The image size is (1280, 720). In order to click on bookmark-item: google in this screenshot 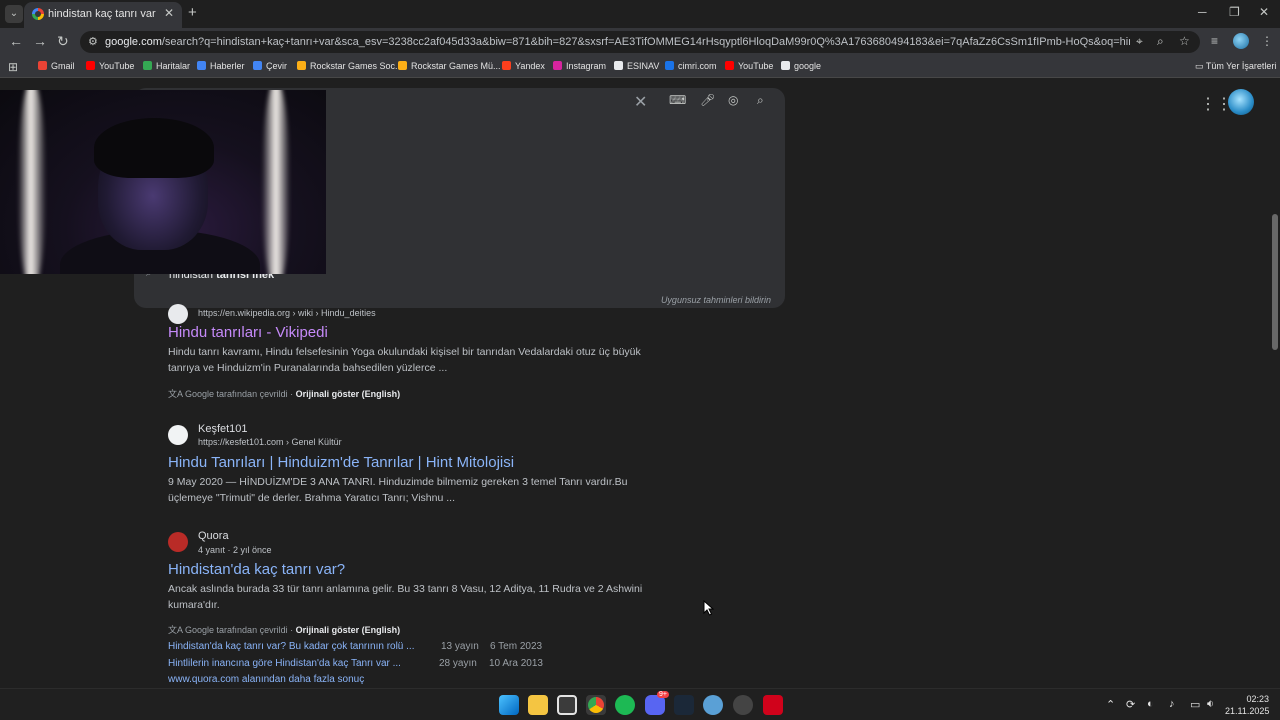, I will do `click(801, 66)`.